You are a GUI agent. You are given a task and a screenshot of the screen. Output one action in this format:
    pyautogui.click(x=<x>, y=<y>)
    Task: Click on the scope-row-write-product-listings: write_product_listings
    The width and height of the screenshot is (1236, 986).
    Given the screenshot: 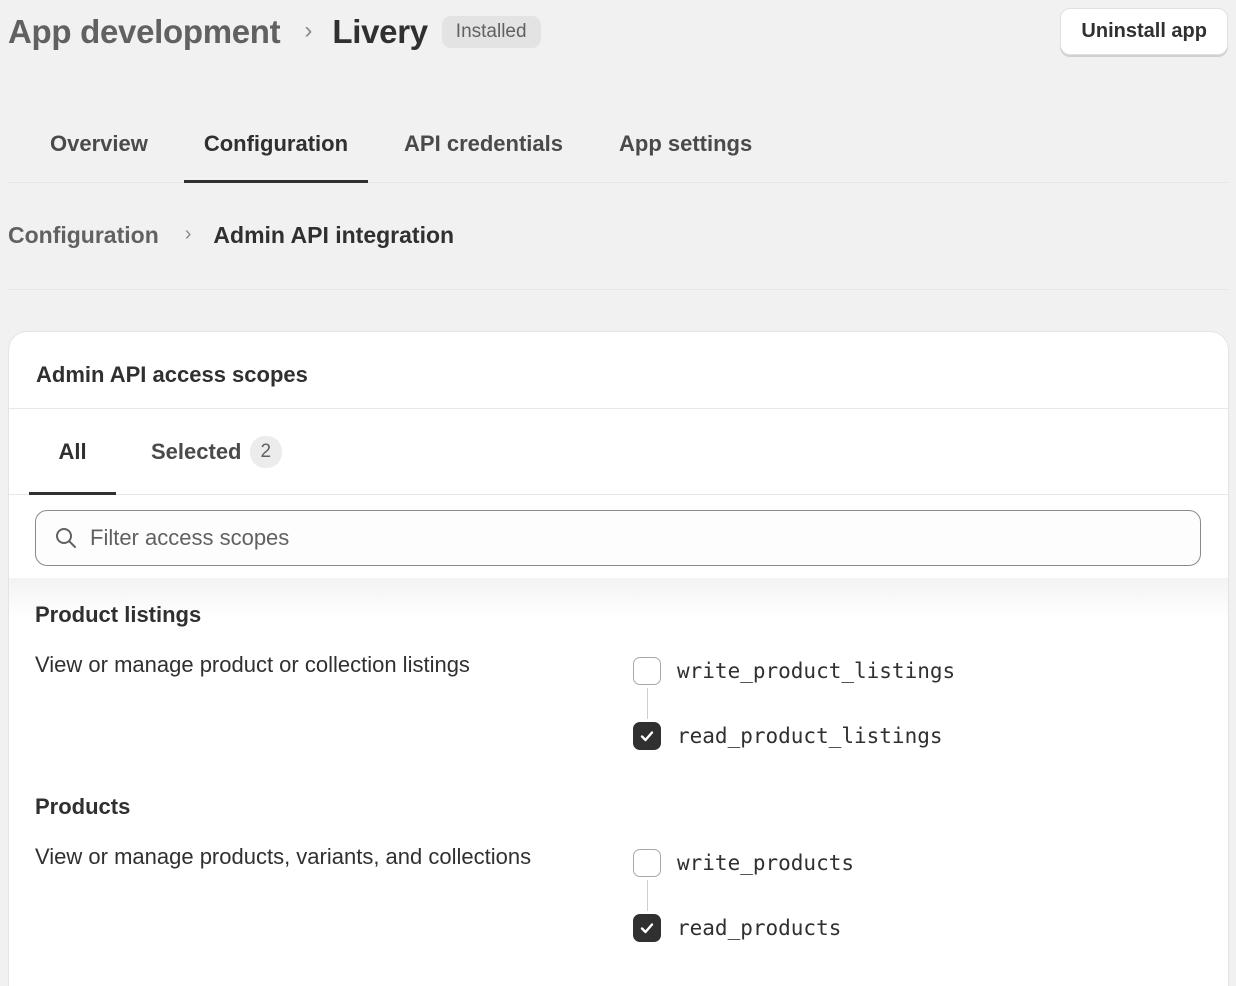 What is the action you would take?
    pyautogui.click(x=794, y=671)
    